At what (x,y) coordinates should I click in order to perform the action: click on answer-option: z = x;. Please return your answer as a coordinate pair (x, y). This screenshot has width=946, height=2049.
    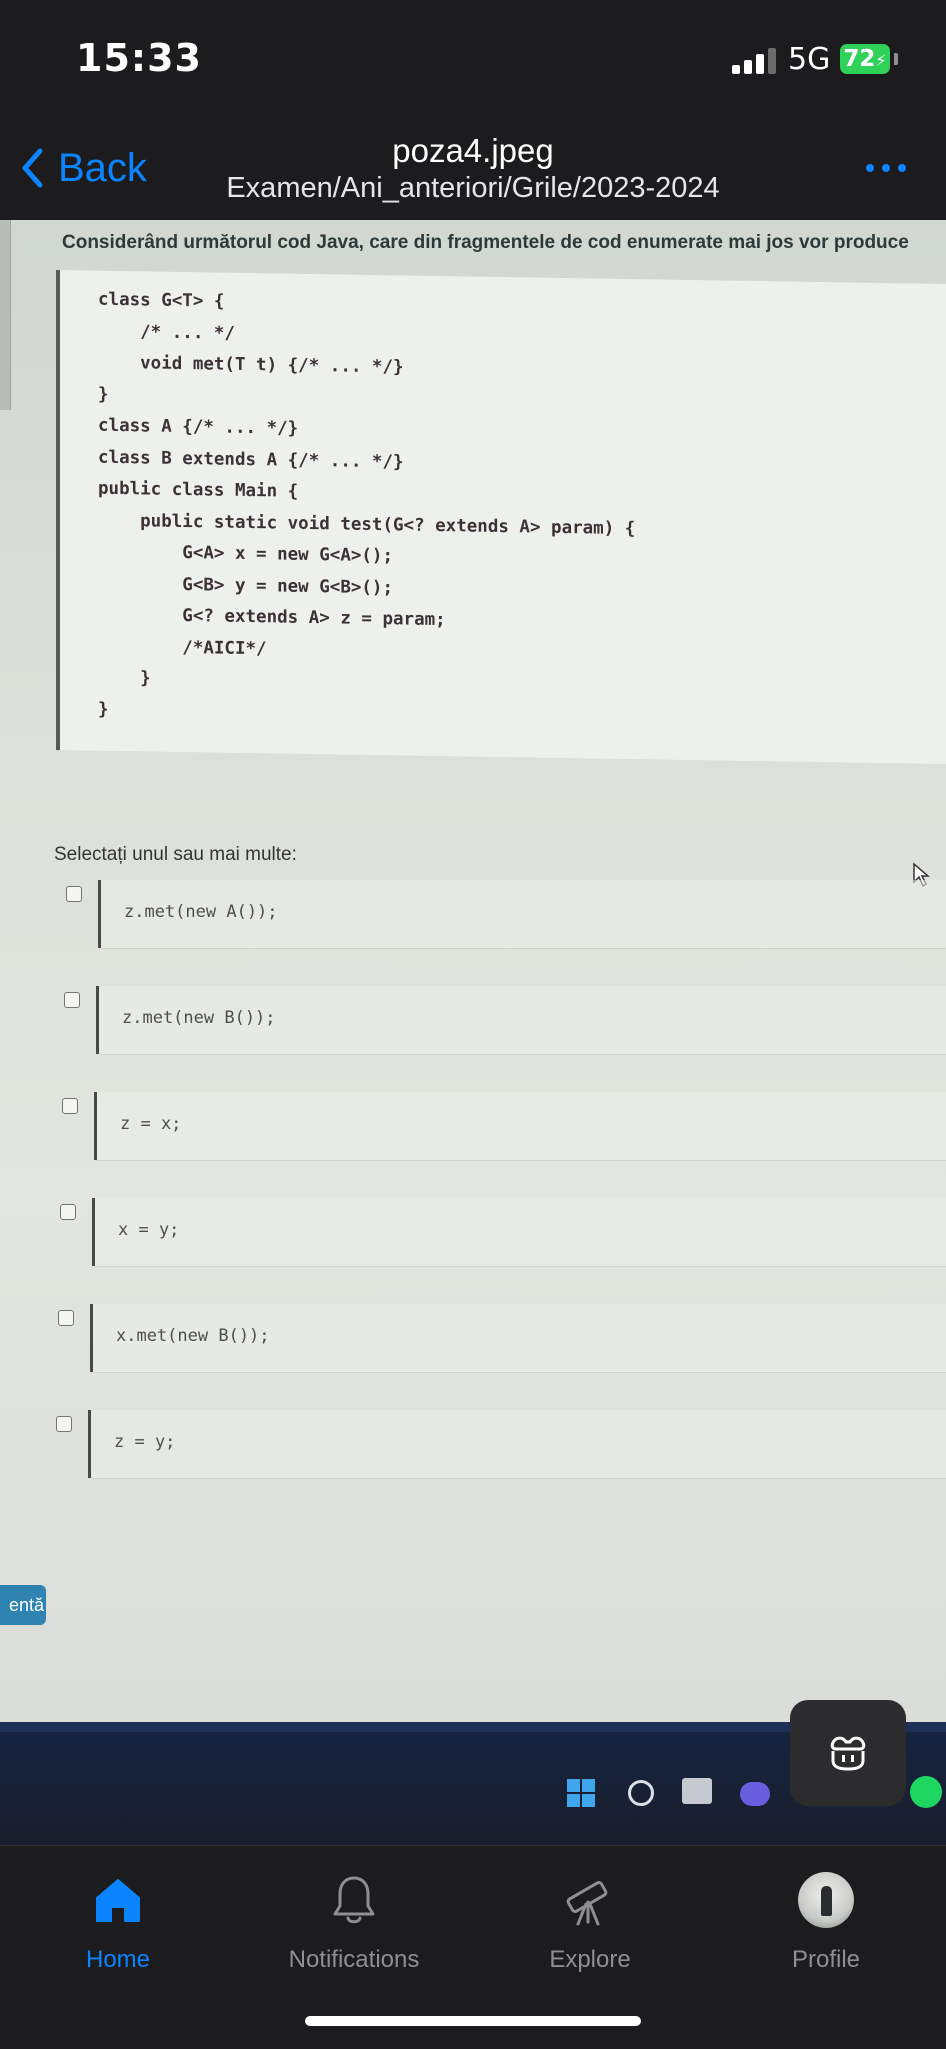
    Looking at the image, I should click on (504, 1130).